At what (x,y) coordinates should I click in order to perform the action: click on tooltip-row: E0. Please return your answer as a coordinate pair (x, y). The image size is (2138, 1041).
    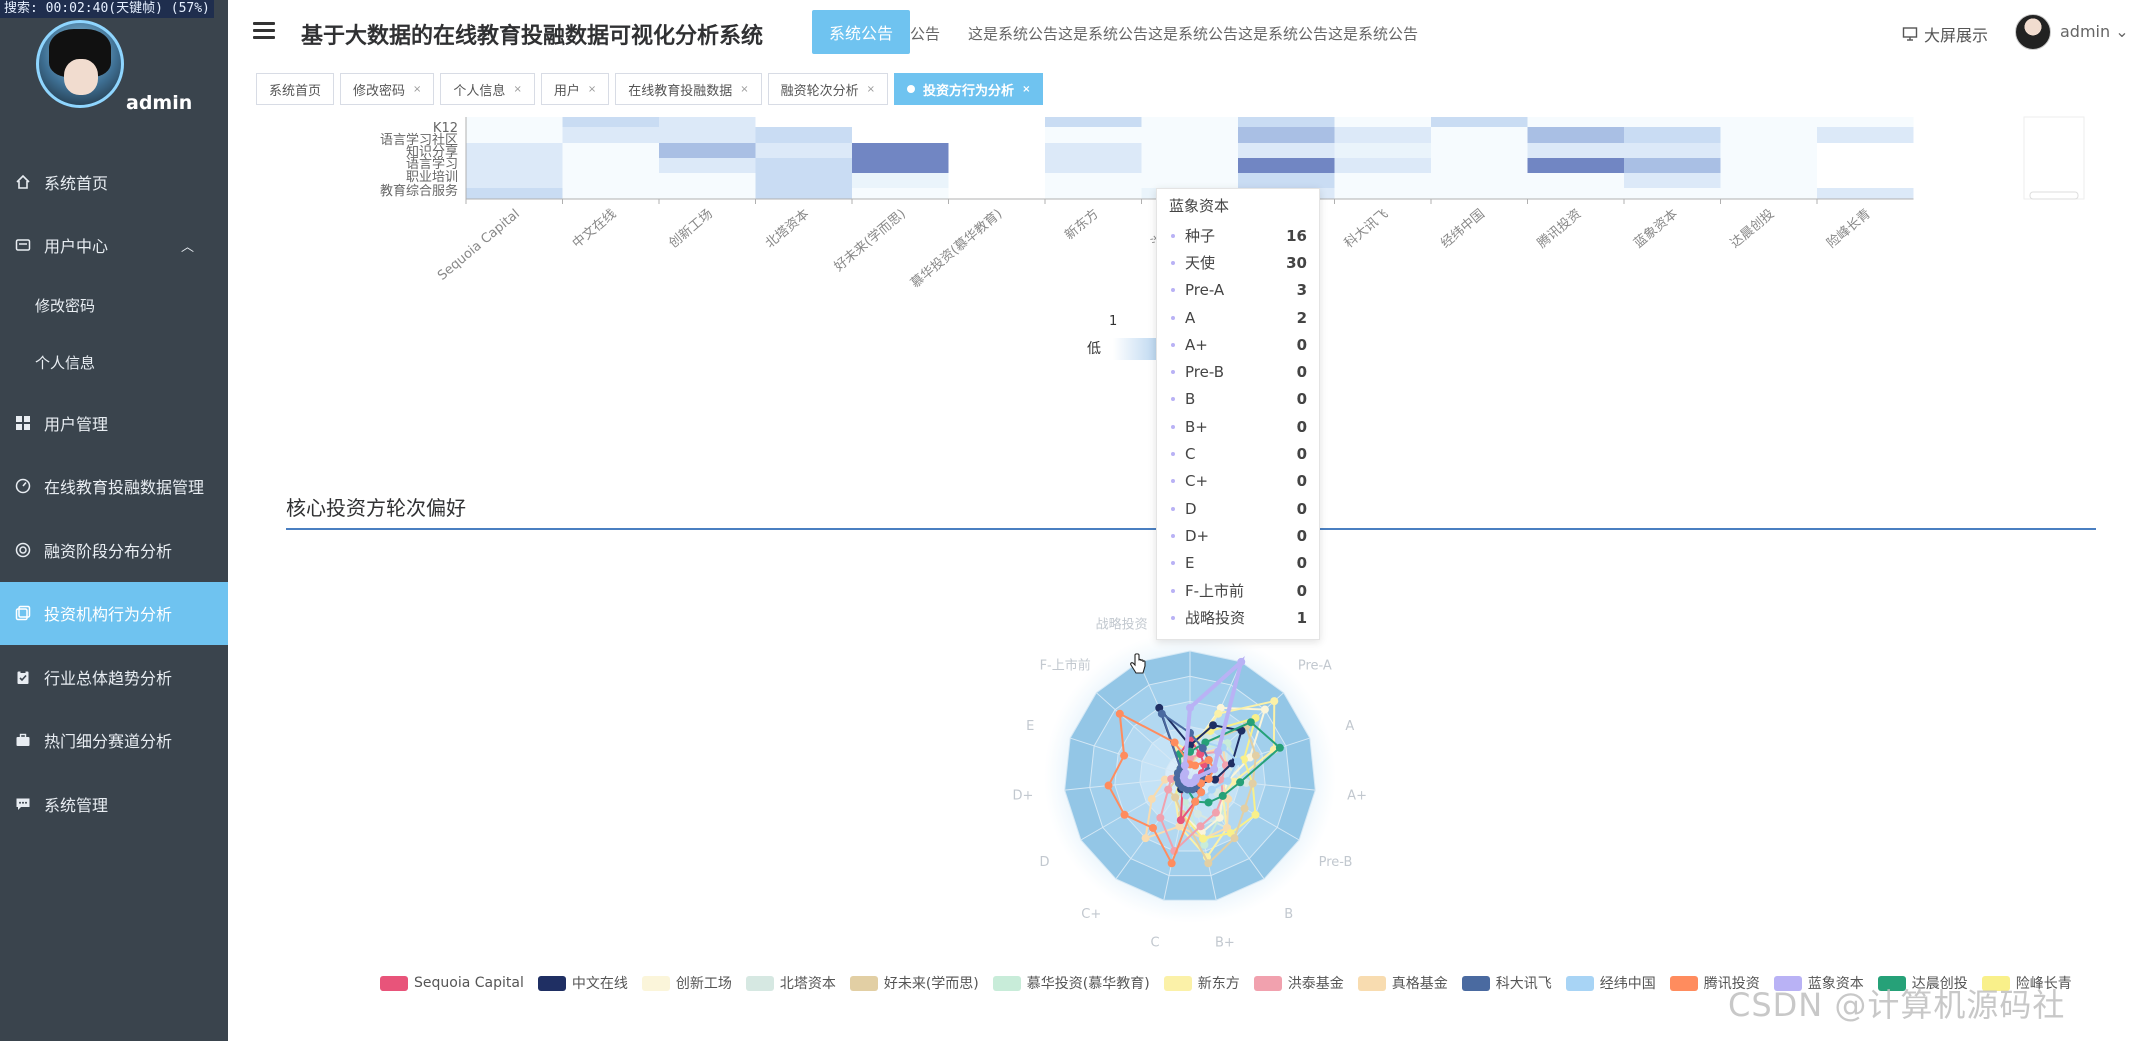
    Looking at the image, I should click on (1238, 563).